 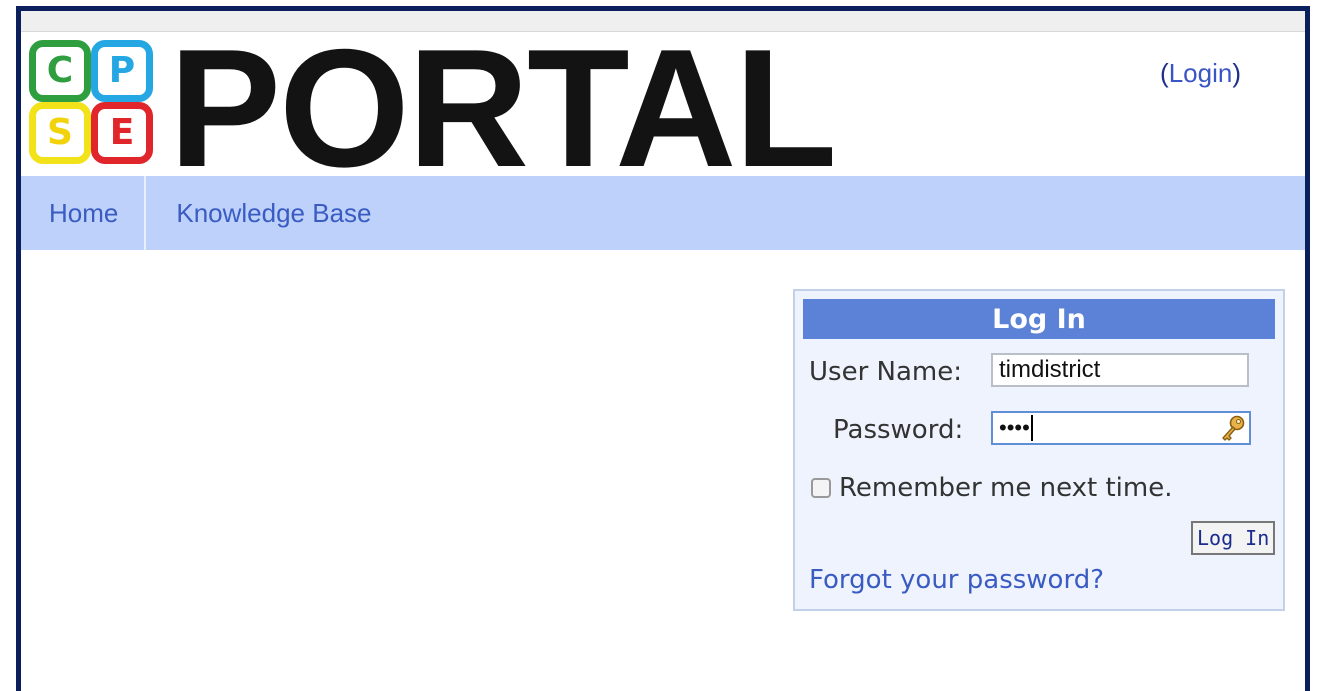 What do you see at coordinates (1164, 73) in the screenshot?
I see `login-open-paren: (` at bounding box center [1164, 73].